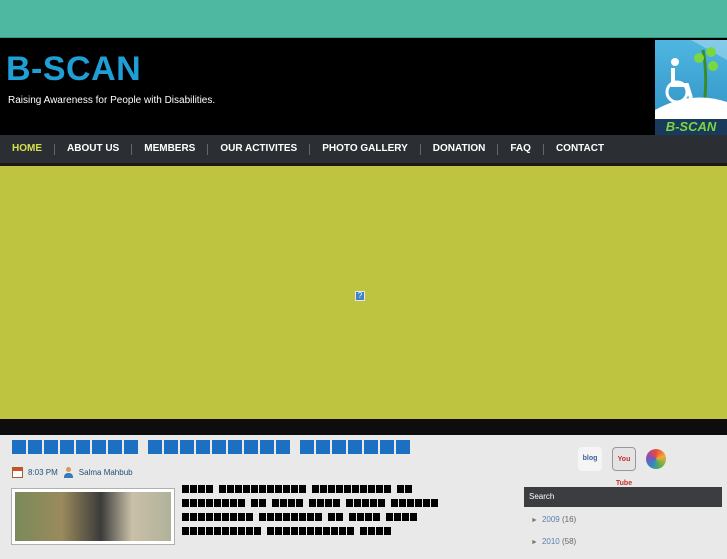  I want to click on post-thumbnail, so click(93, 516).